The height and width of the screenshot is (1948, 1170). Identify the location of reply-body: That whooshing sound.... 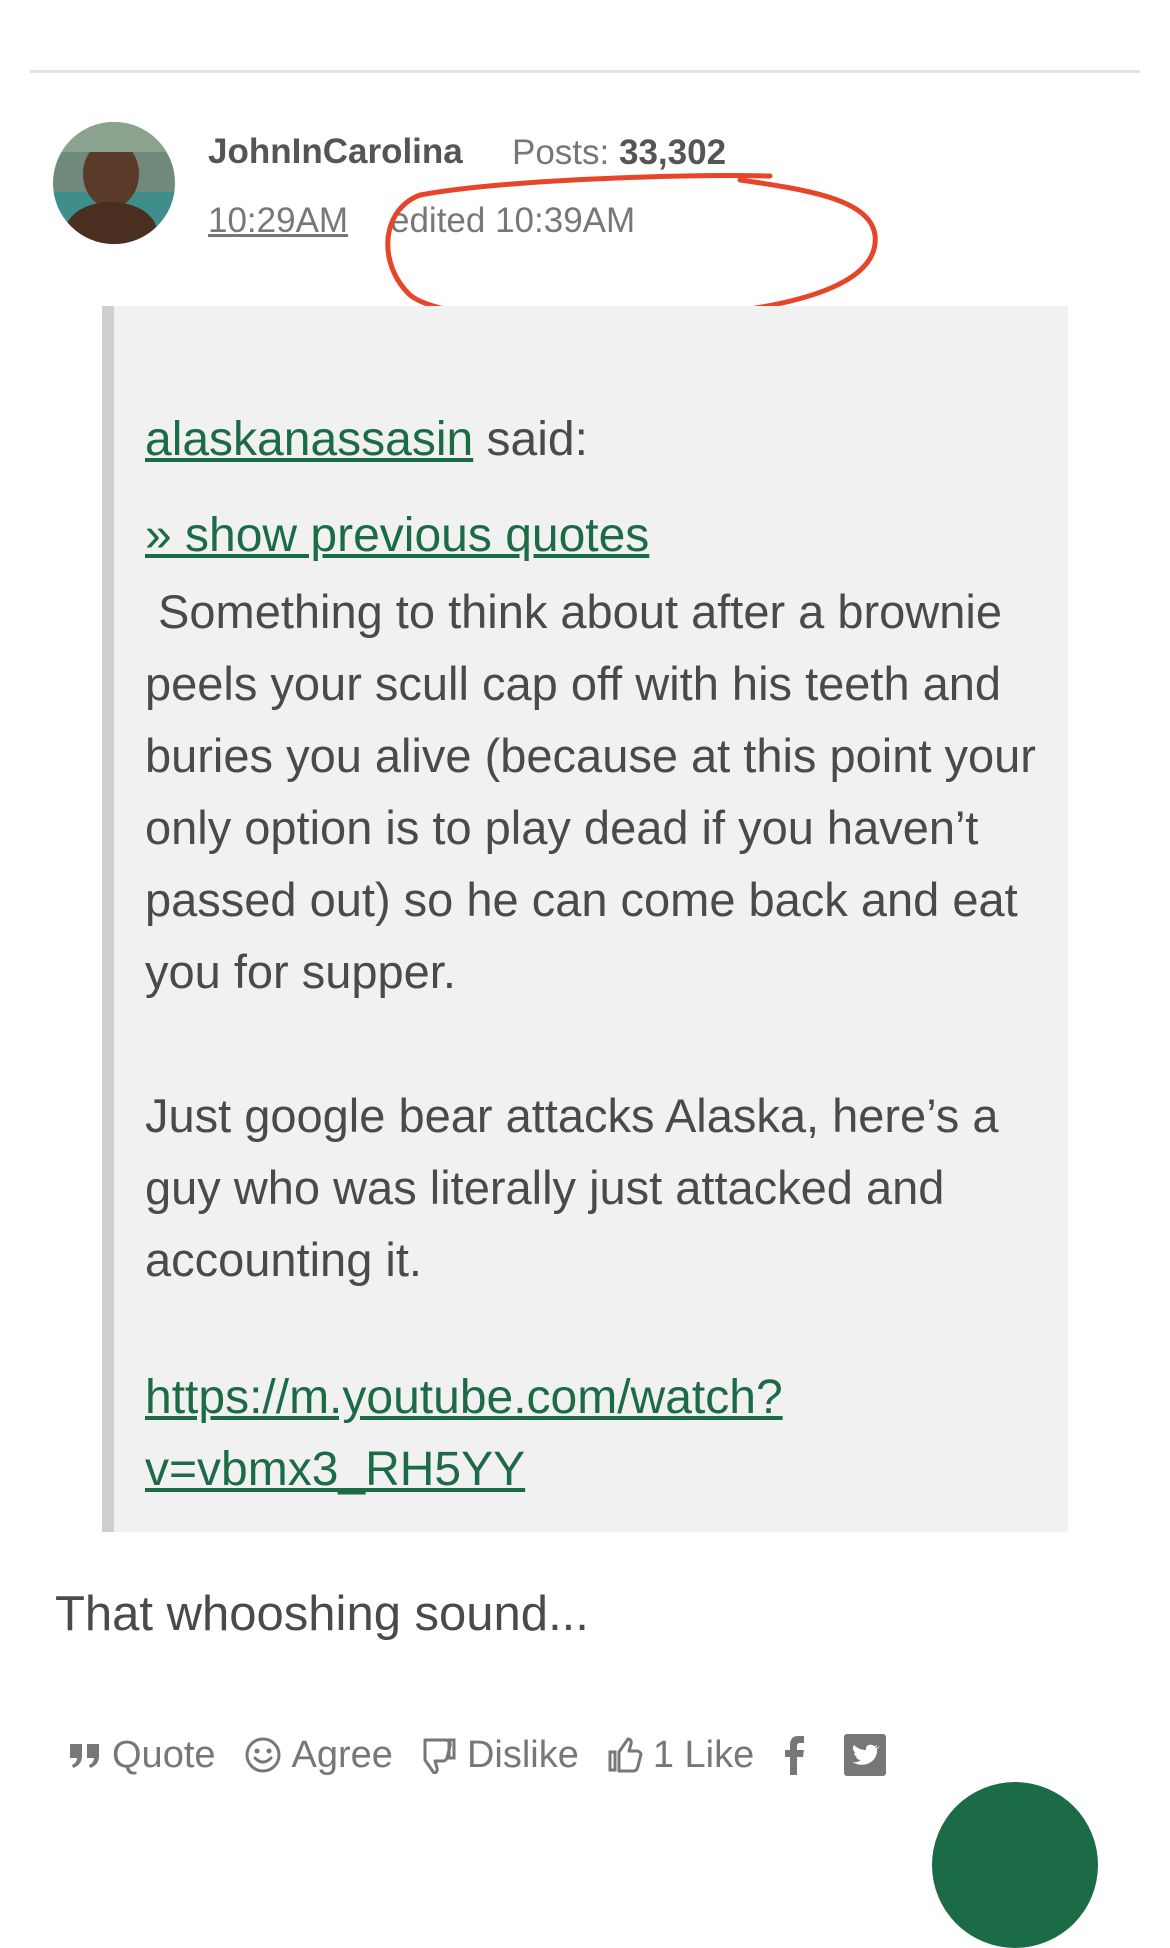
(322, 1614).